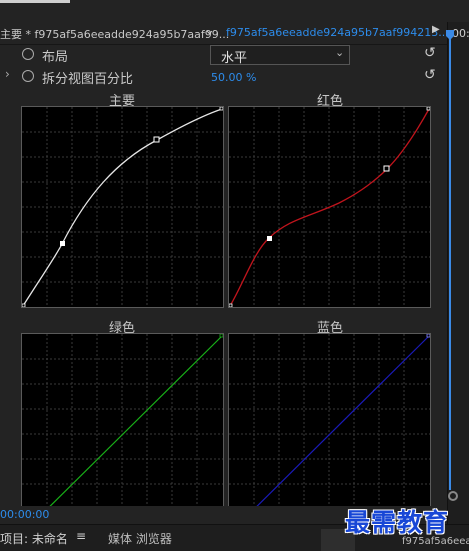  Describe the element at coordinates (24, 514) in the screenshot. I see `current-timecode: 00:00:00` at that location.